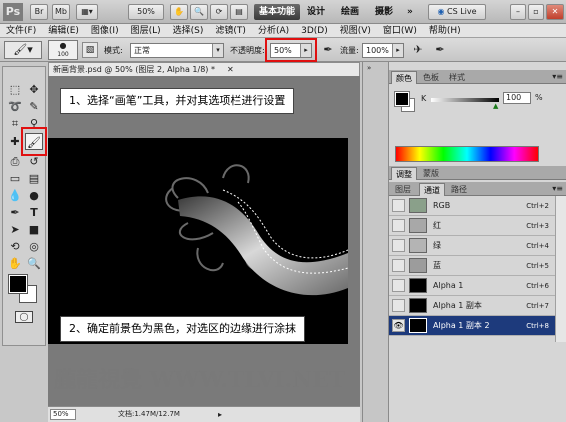 The image size is (566, 422). I want to click on close-document-icon: ✕, so click(230, 70).